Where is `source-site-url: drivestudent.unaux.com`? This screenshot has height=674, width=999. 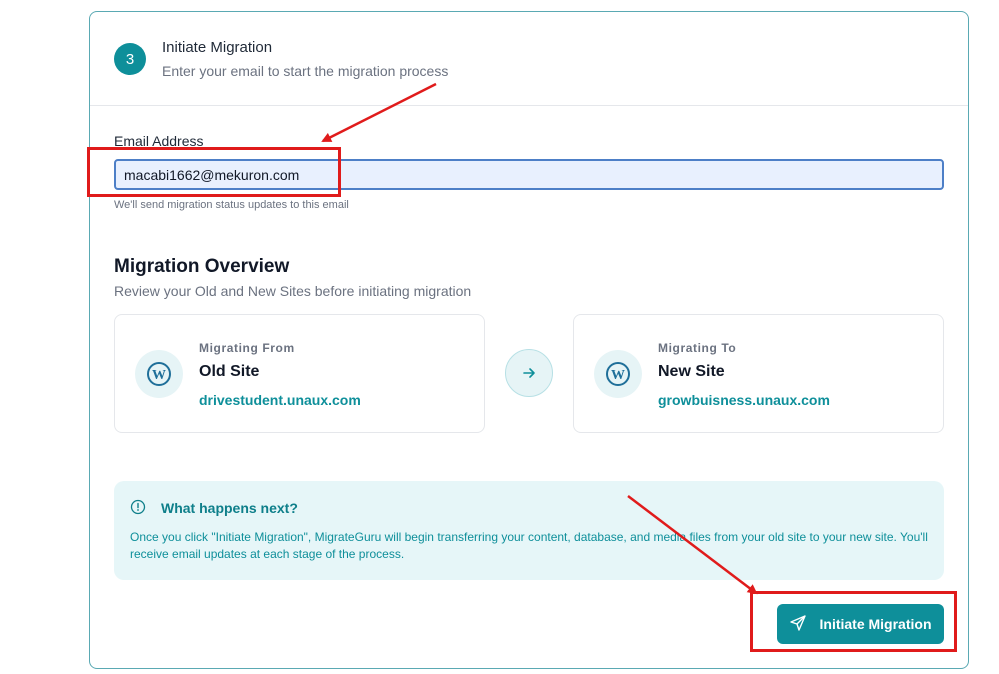 source-site-url: drivestudent.unaux.com is located at coordinates (280, 400).